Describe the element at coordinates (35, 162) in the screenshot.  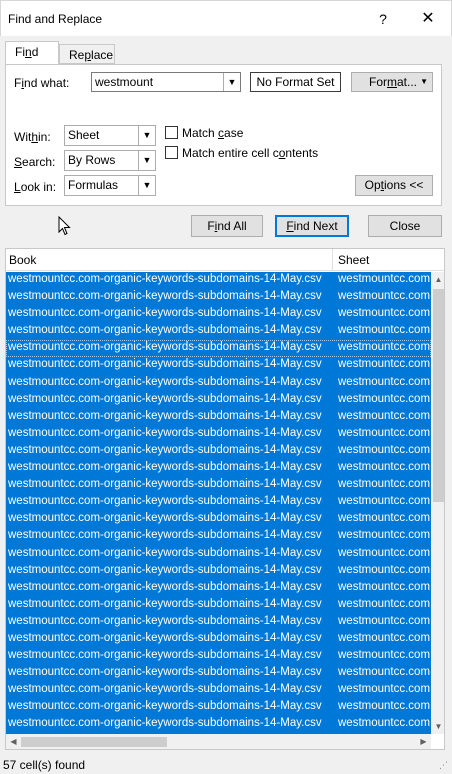
I see `search-label: Search:` at that location.